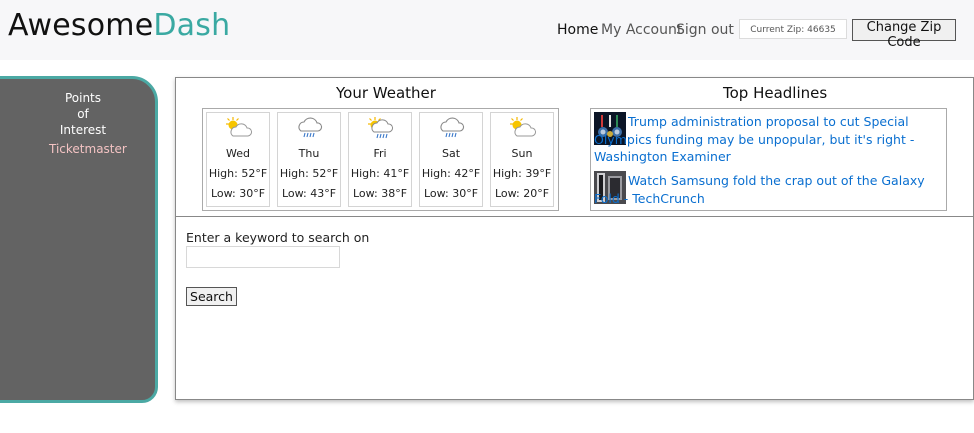 This screenshot has width=974, height=433. I want to click on sidebar-item-ticketmaster: Ticketmaster, so click(88, 149).